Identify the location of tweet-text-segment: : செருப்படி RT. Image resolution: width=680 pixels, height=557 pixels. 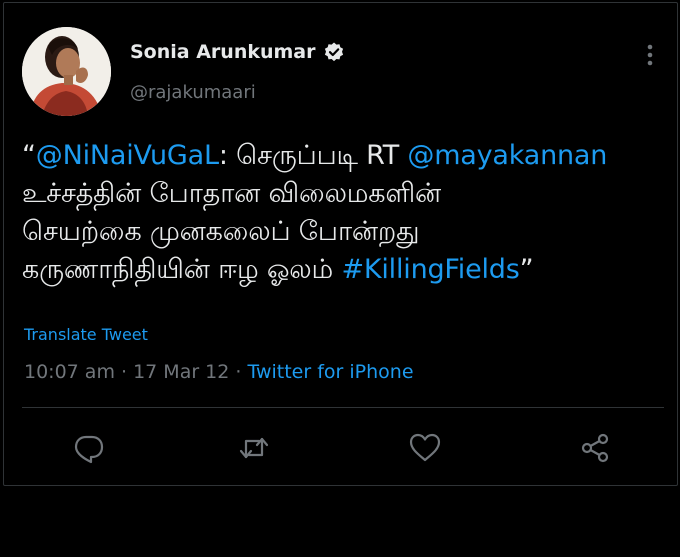
(313, 155).